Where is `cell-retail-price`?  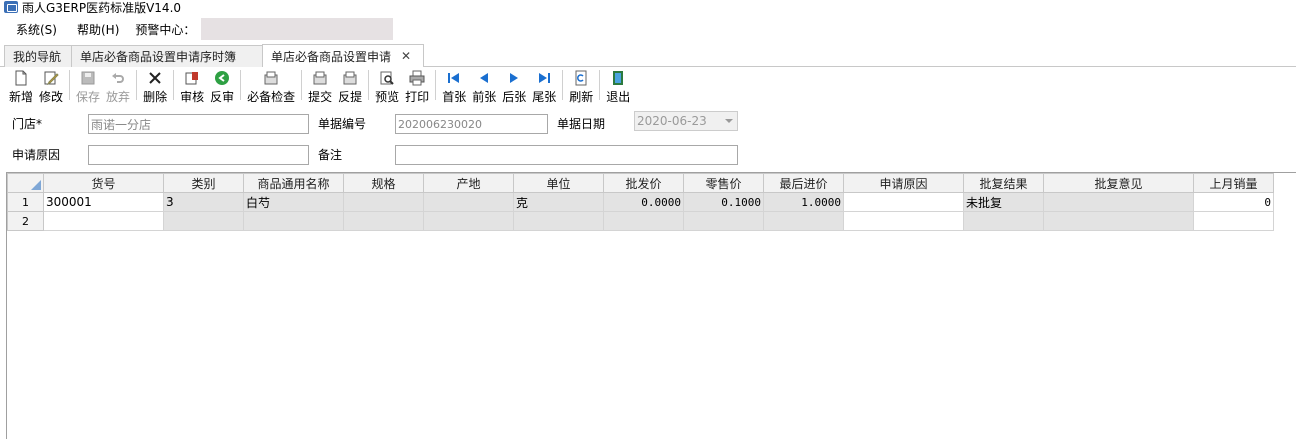
cell-retail-price is located at coordinates (723, 221).